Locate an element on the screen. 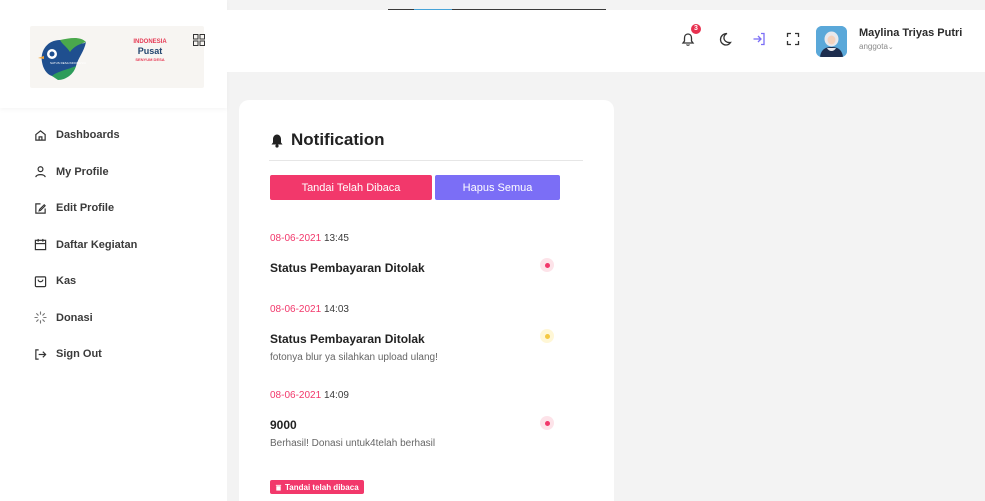  sidebar-item-label: Daftar Kegiatan is located at coordinates (97, 244).